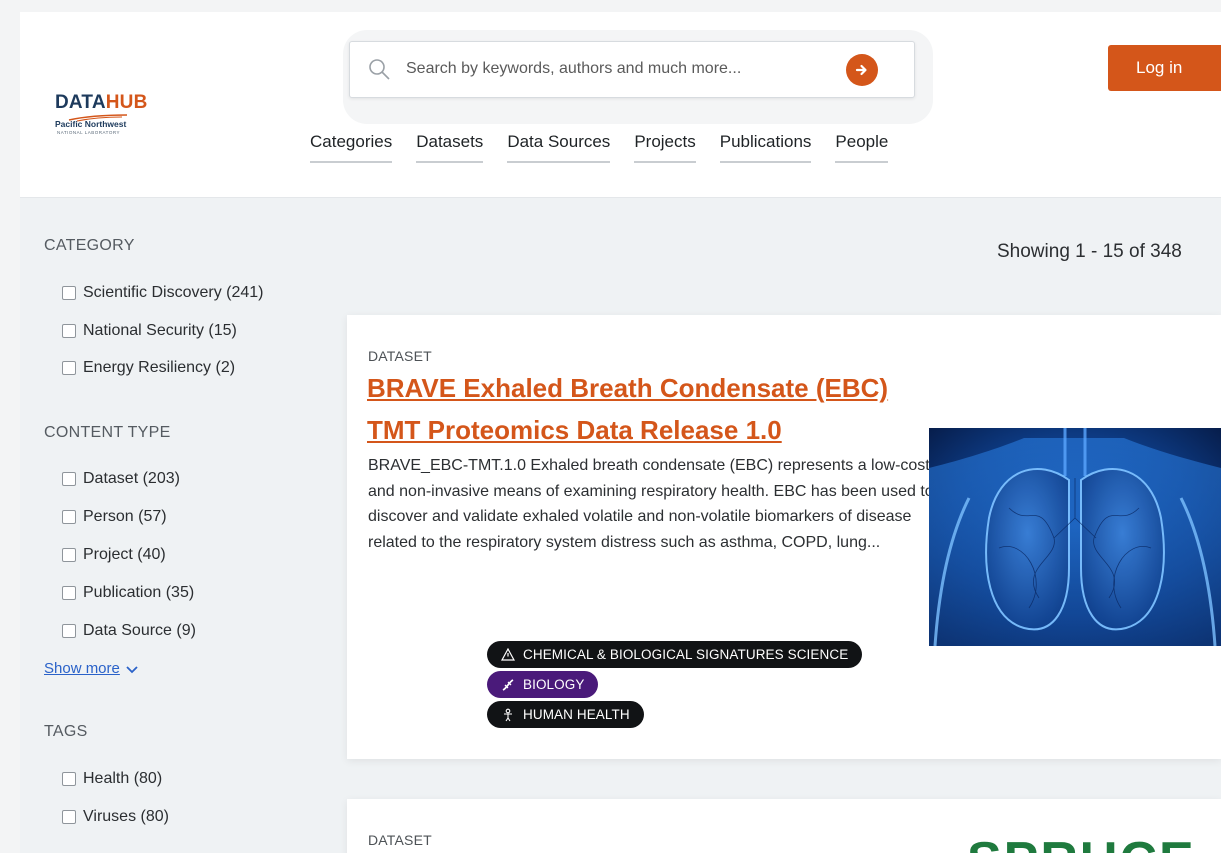 Image resolution: width=1221 pixels, height=853 pixels. What do you see at coordinates (508, 714) in the screenshot?
I see `human-body-icon` at bounding box center [508, 714].